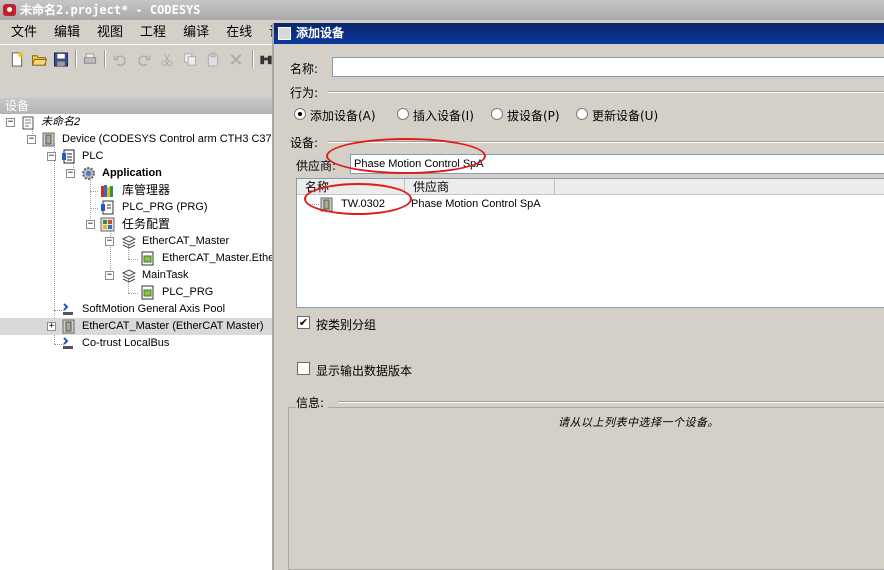 The image size is (884, 570). Describe the element at coordinates (443, 116) in the screenshot. I see `radio-label: 插入设备(I)` at that location.